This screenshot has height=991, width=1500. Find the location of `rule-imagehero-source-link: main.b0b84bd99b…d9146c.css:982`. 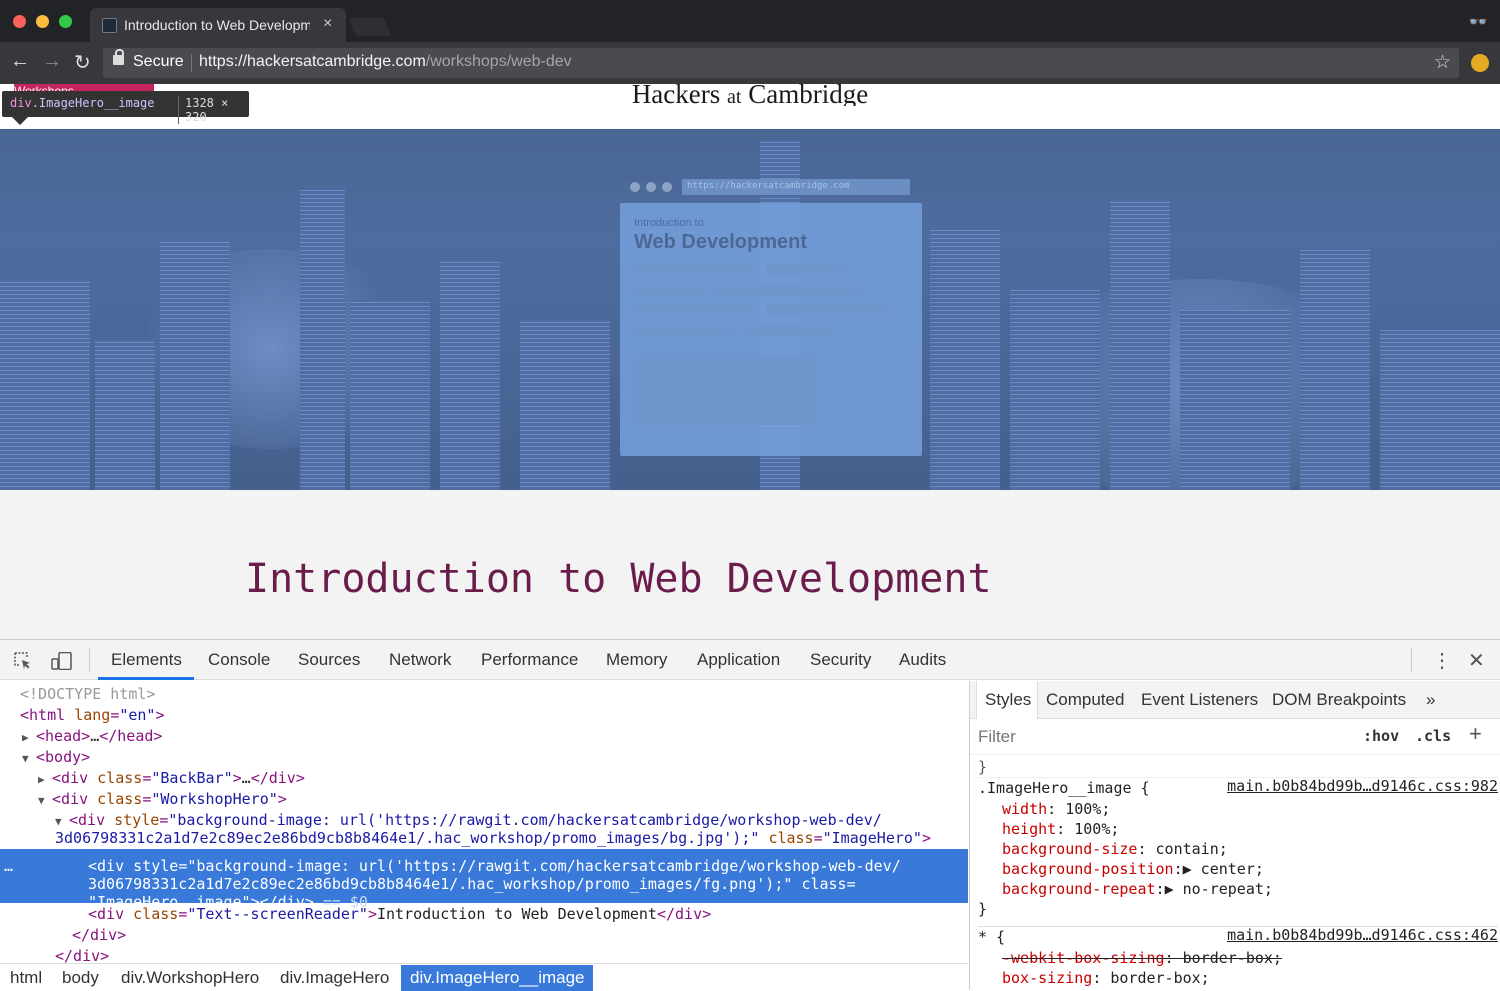

rule-imagehero-source-link: main.b0b84bd99b…d9146c.css:982 is located at coordinates (1362, 786).